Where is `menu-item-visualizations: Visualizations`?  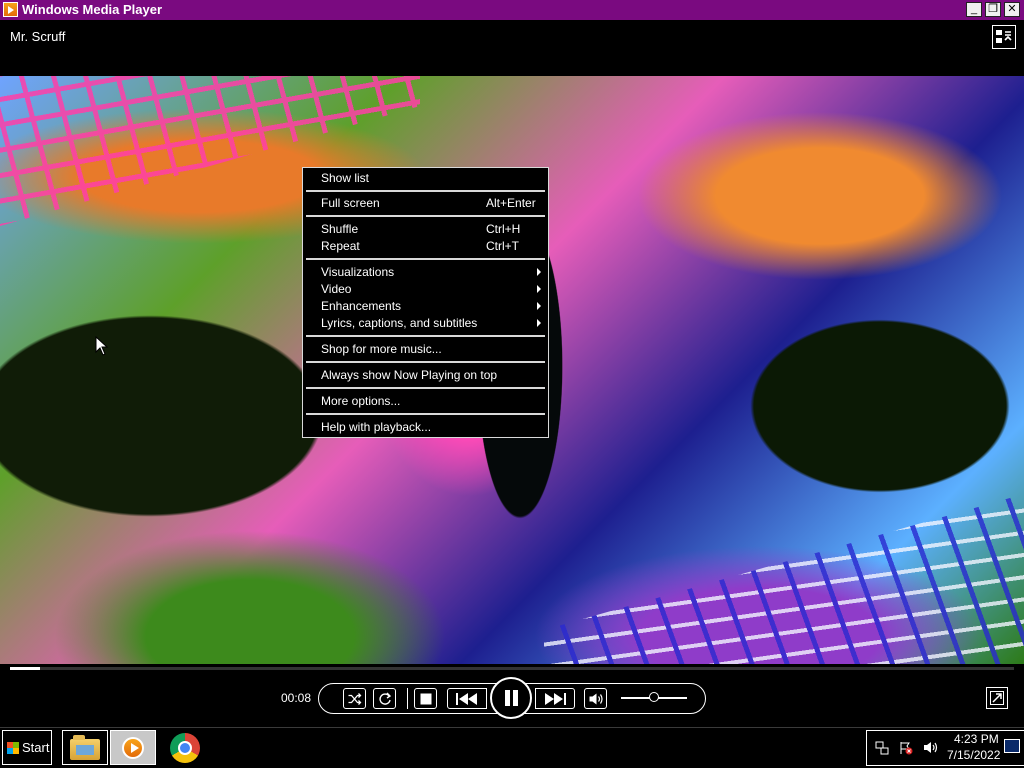 menu-item-visualizations: Visualizations is located at coordinates (431, 272).